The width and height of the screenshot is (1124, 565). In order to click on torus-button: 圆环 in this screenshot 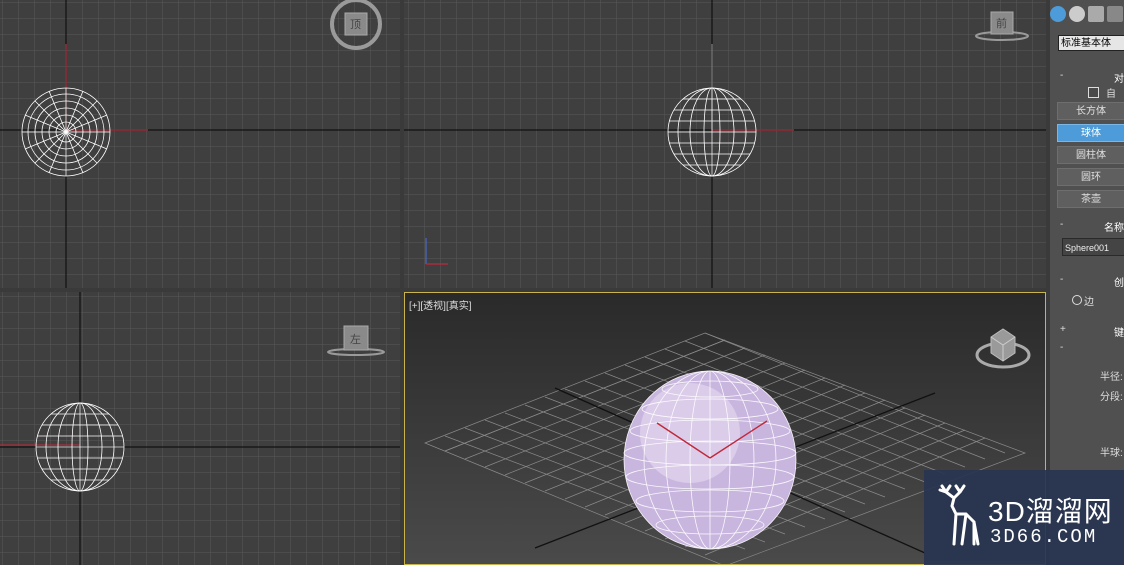, I will do `click(1090, 177)`.